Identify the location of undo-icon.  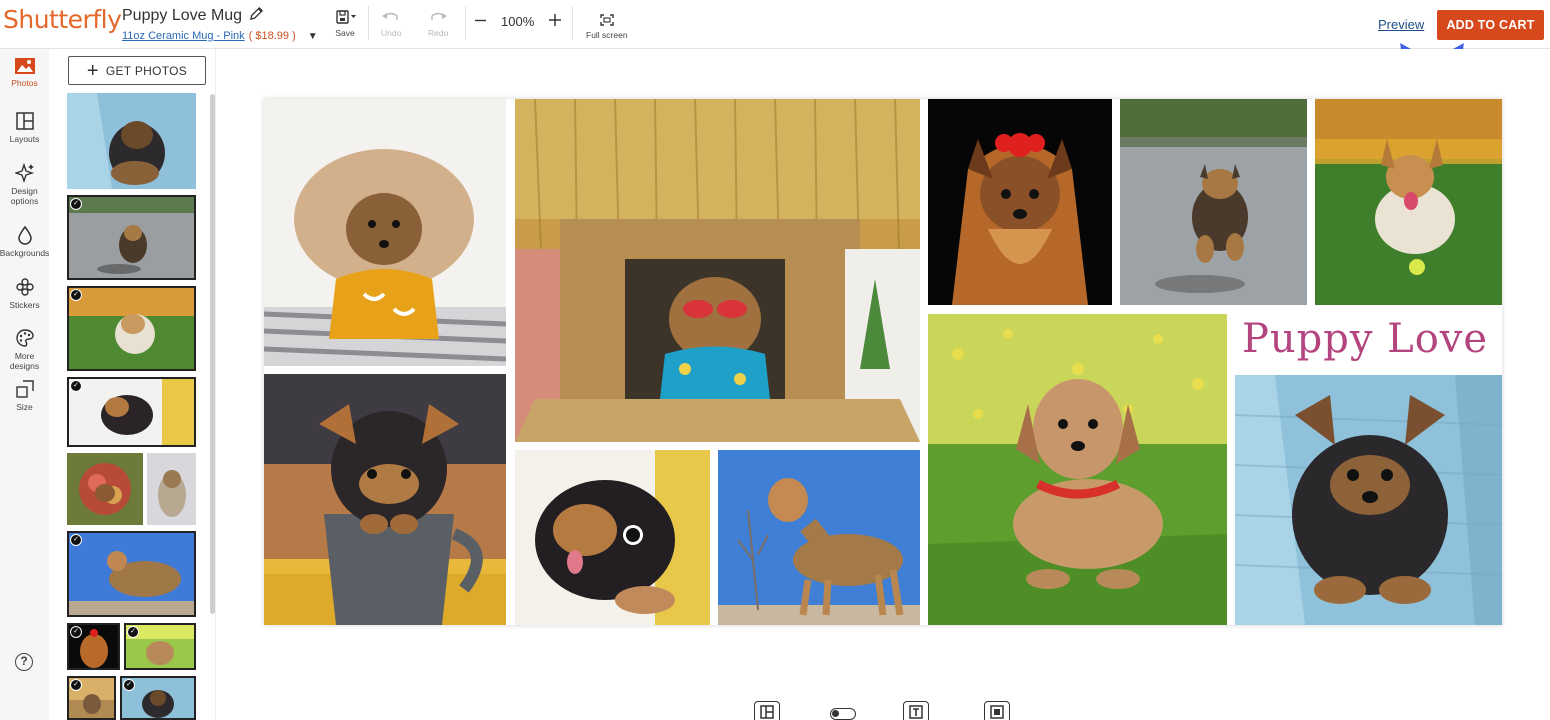
(390, 16).